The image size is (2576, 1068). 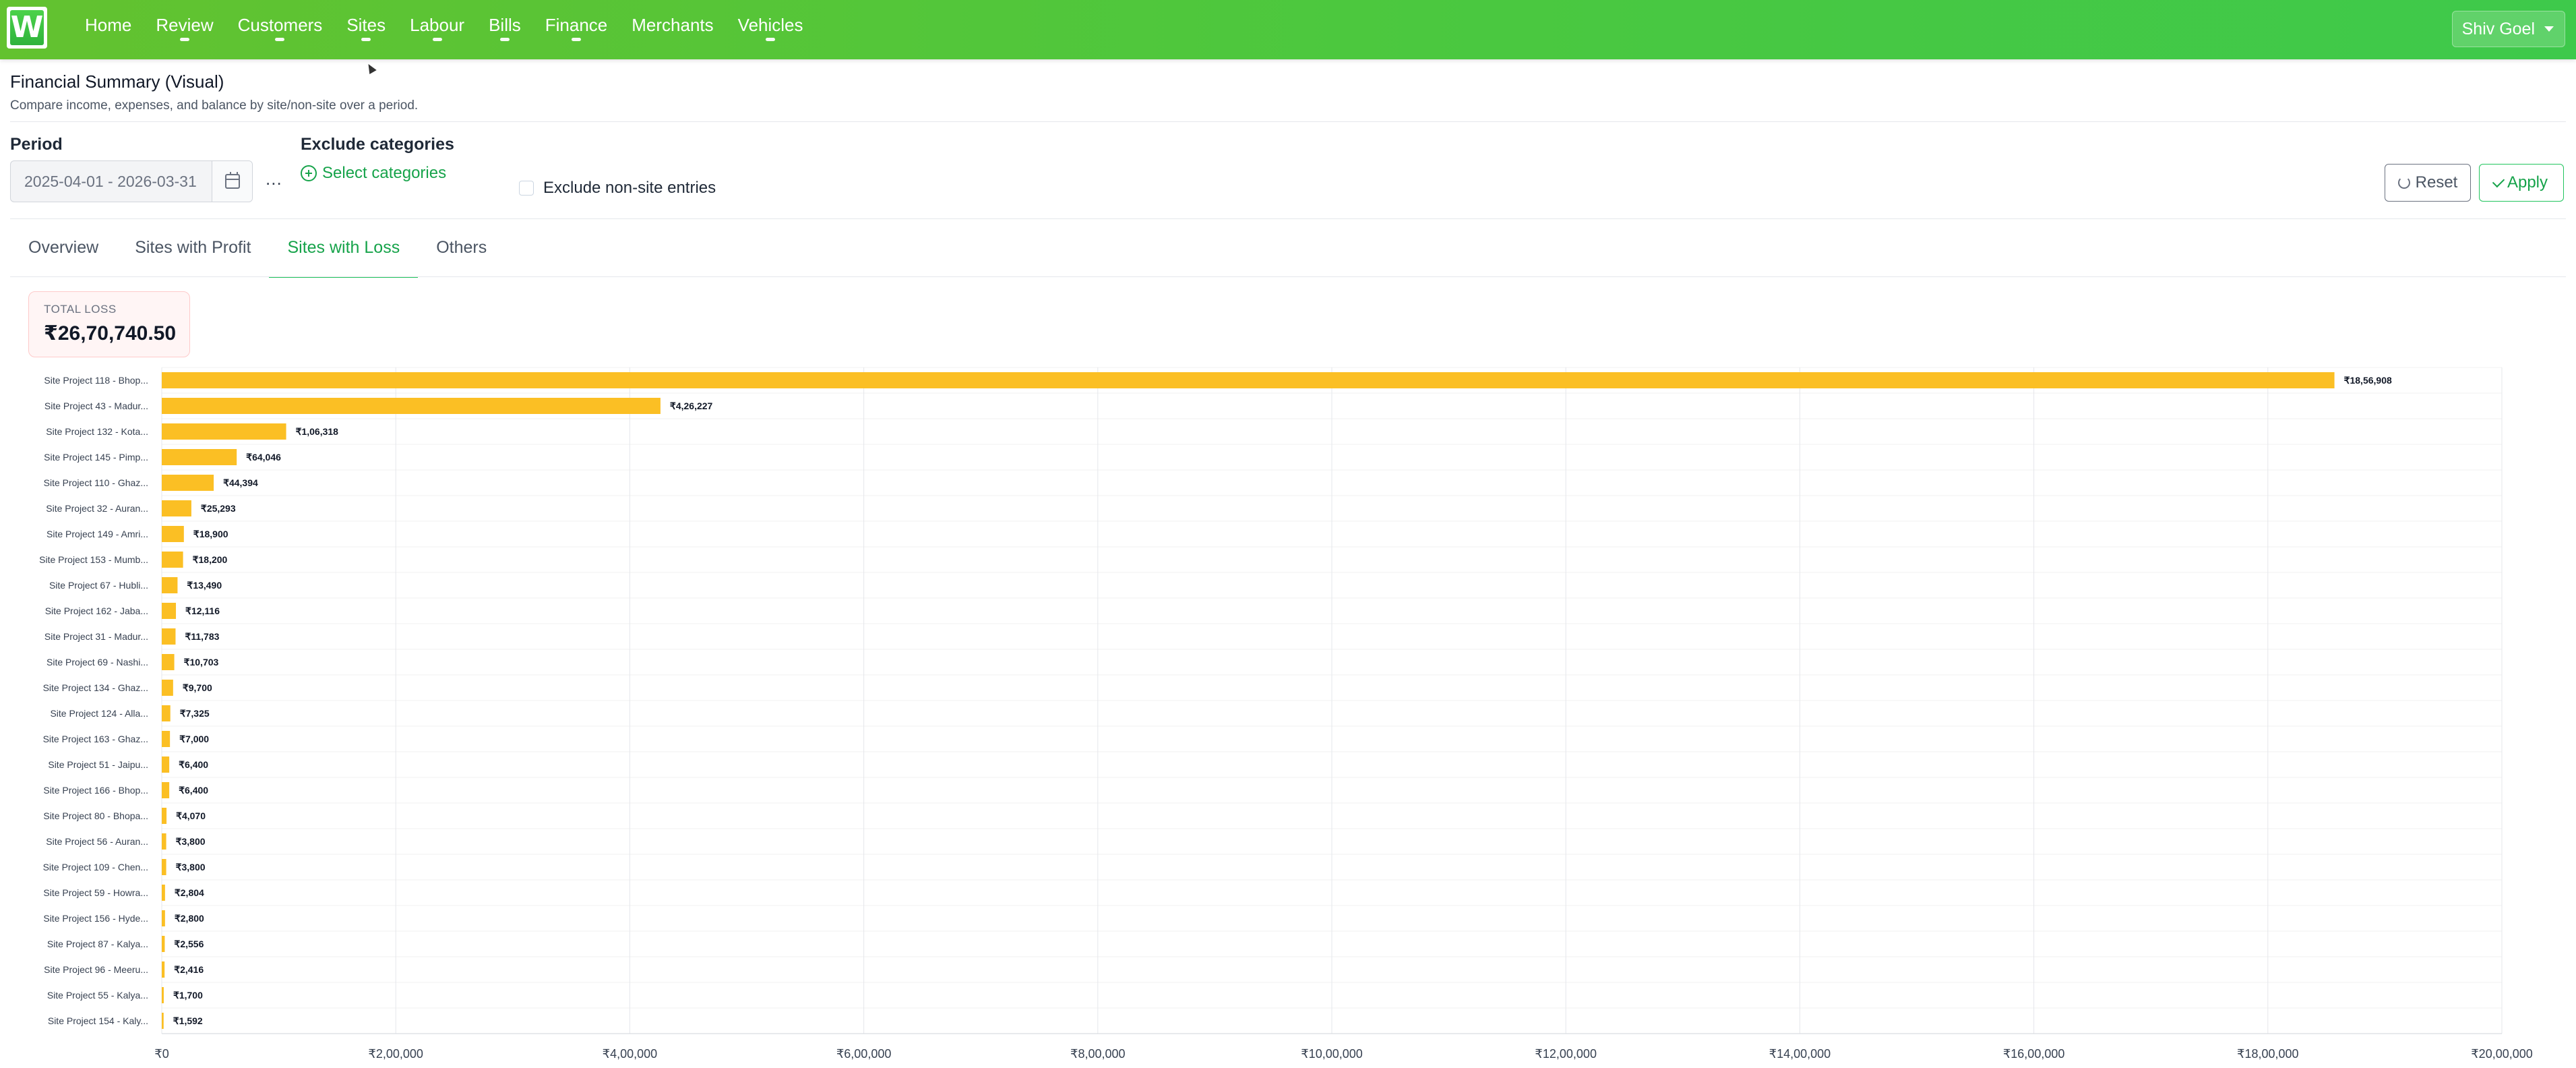 What do you see at coordinates (692, 405) in the screenshot?
I see `data-label: ₹4,26,227` at bounding box center [692, 405].